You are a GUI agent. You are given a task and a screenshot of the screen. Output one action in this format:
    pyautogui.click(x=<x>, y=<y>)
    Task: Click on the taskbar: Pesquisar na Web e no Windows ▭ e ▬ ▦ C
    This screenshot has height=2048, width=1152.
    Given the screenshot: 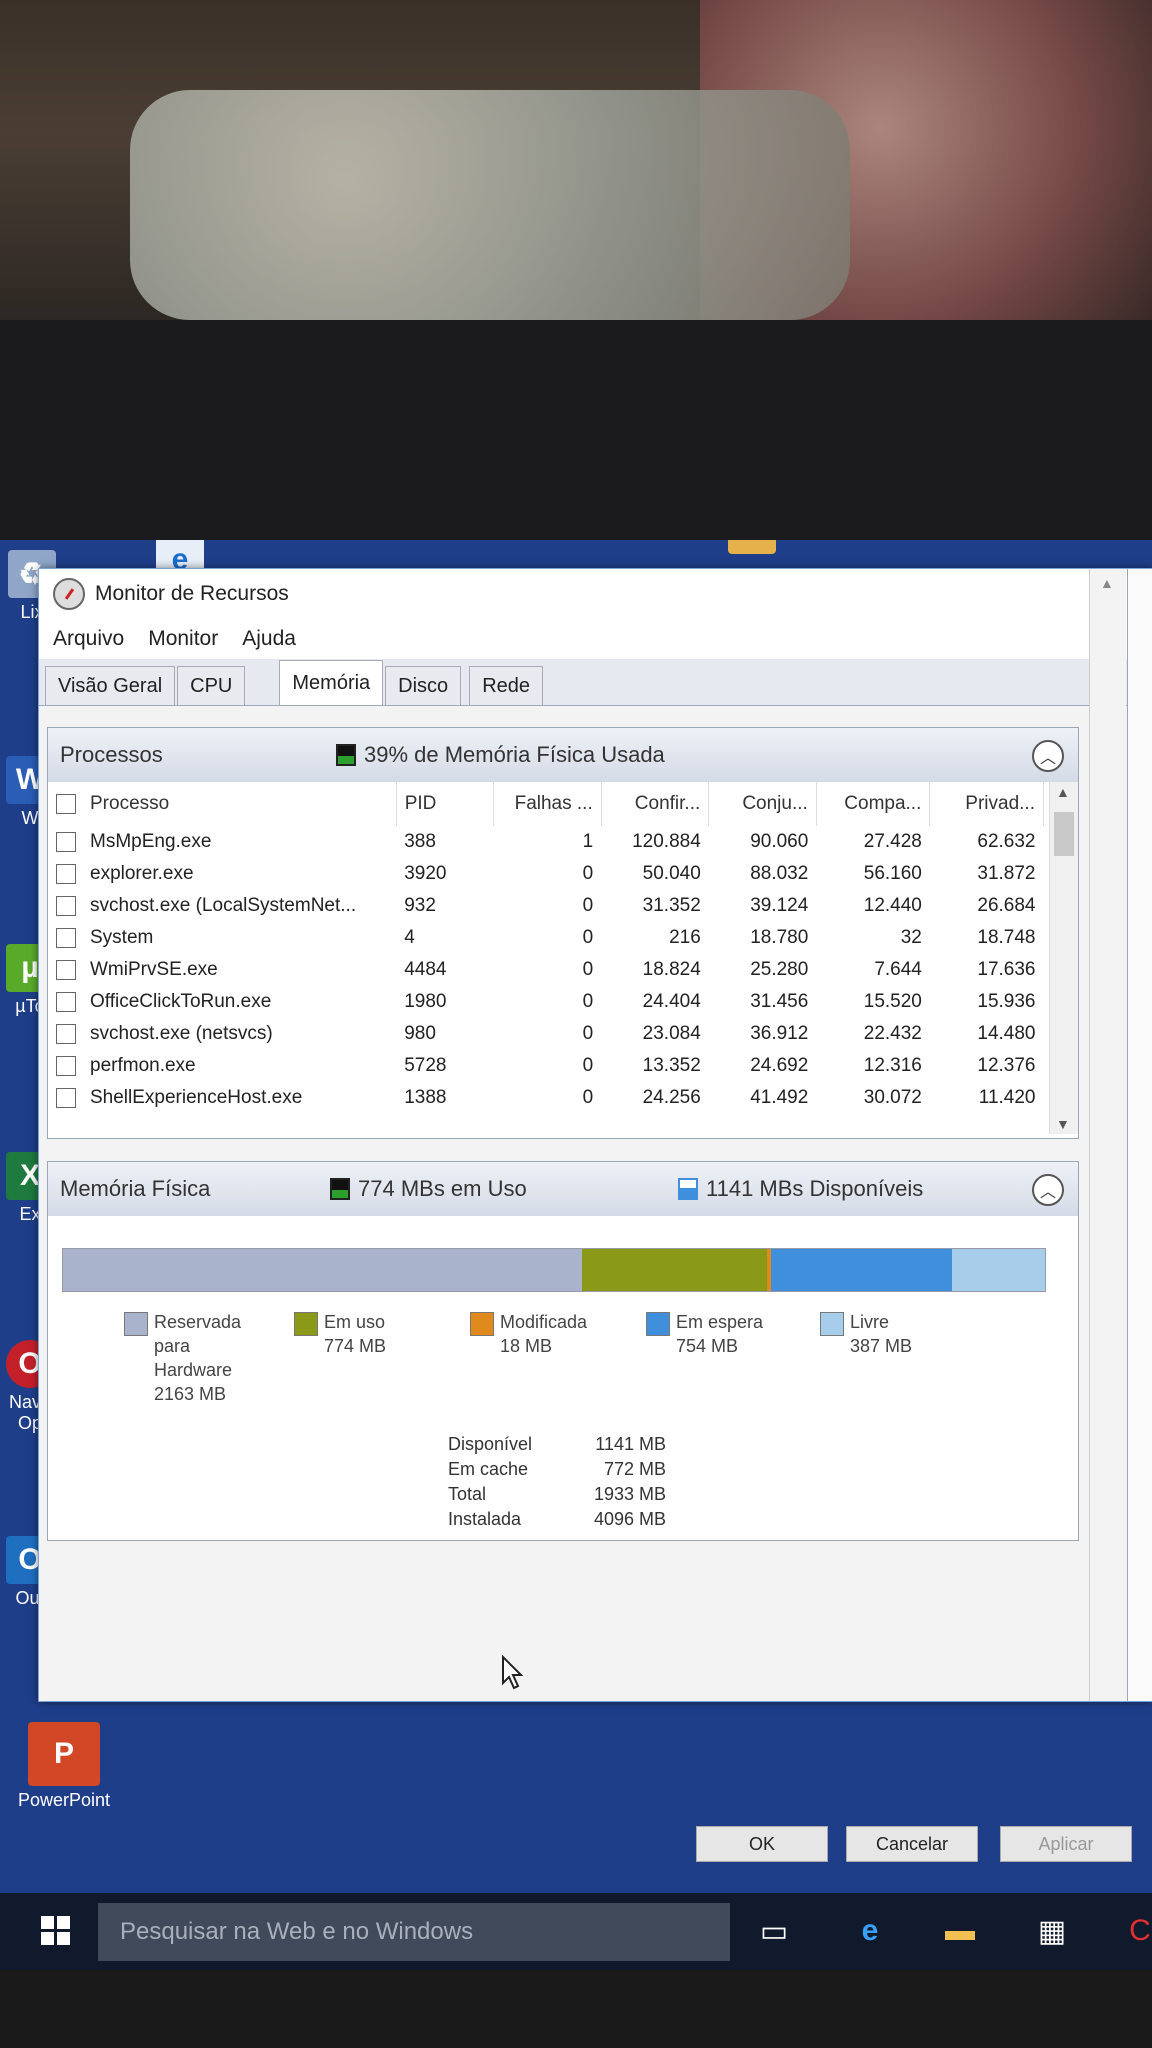 What is the action you would take?
    pyautogui.click(x=576, y=1931)
    